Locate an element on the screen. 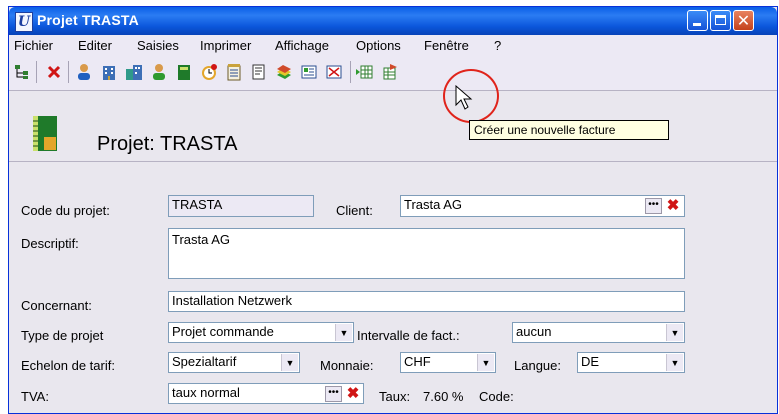 The image size is (779, 414). monnaie-value: CHF is located at coordinates (417, 361).